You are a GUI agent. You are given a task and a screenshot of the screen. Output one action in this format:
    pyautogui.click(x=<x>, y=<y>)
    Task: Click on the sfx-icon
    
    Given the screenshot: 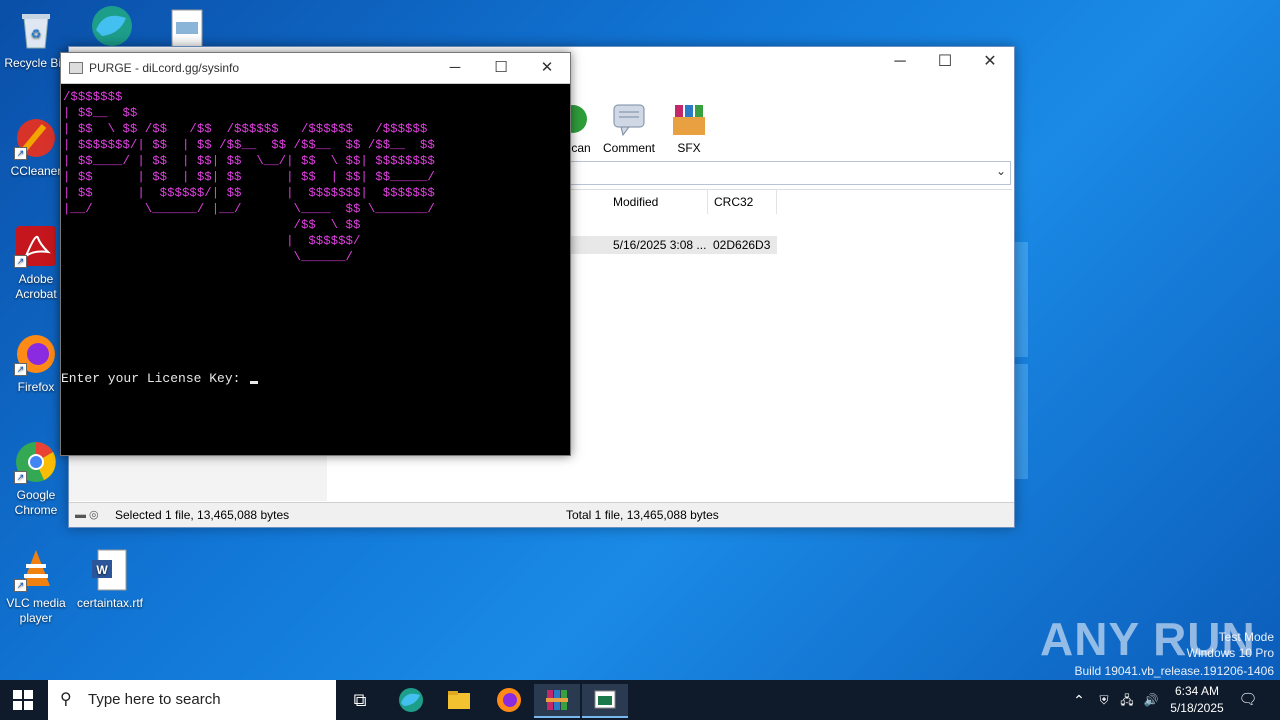 What is the action you would take?
    pyautogui.click(x=689, y=119)
    